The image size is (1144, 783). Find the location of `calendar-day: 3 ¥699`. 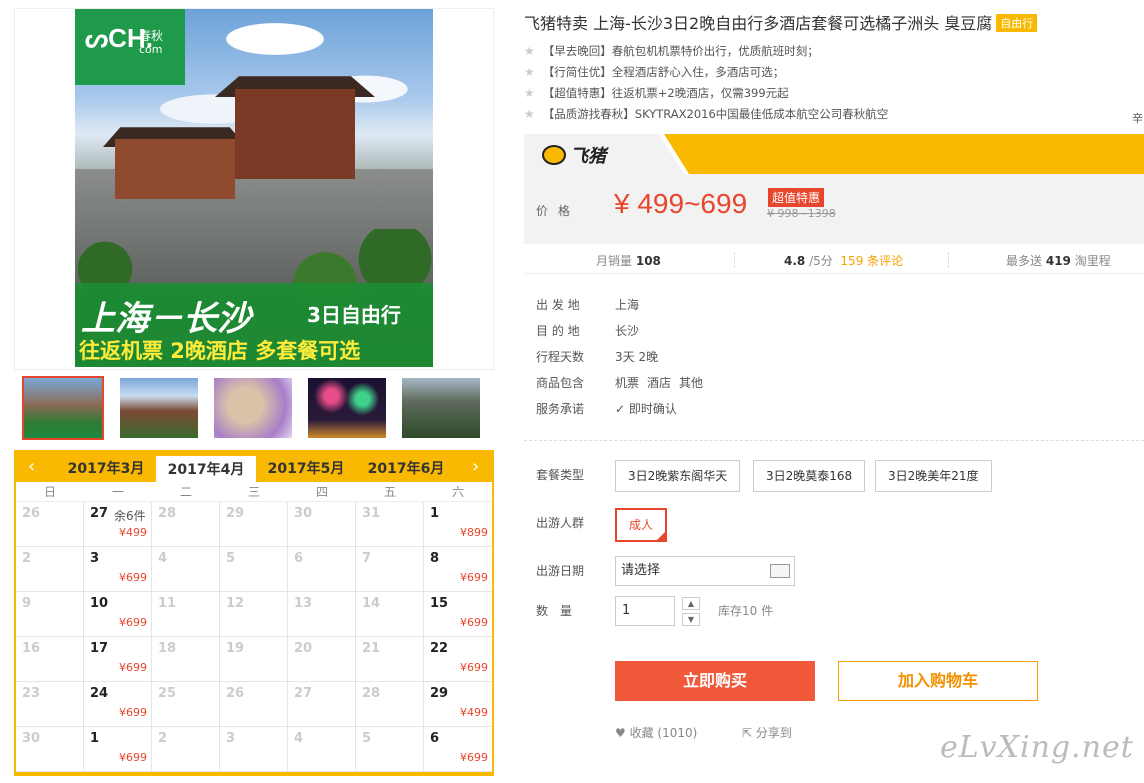

calendar-day: 3 ¥699 is located at coordinates (118, 569).